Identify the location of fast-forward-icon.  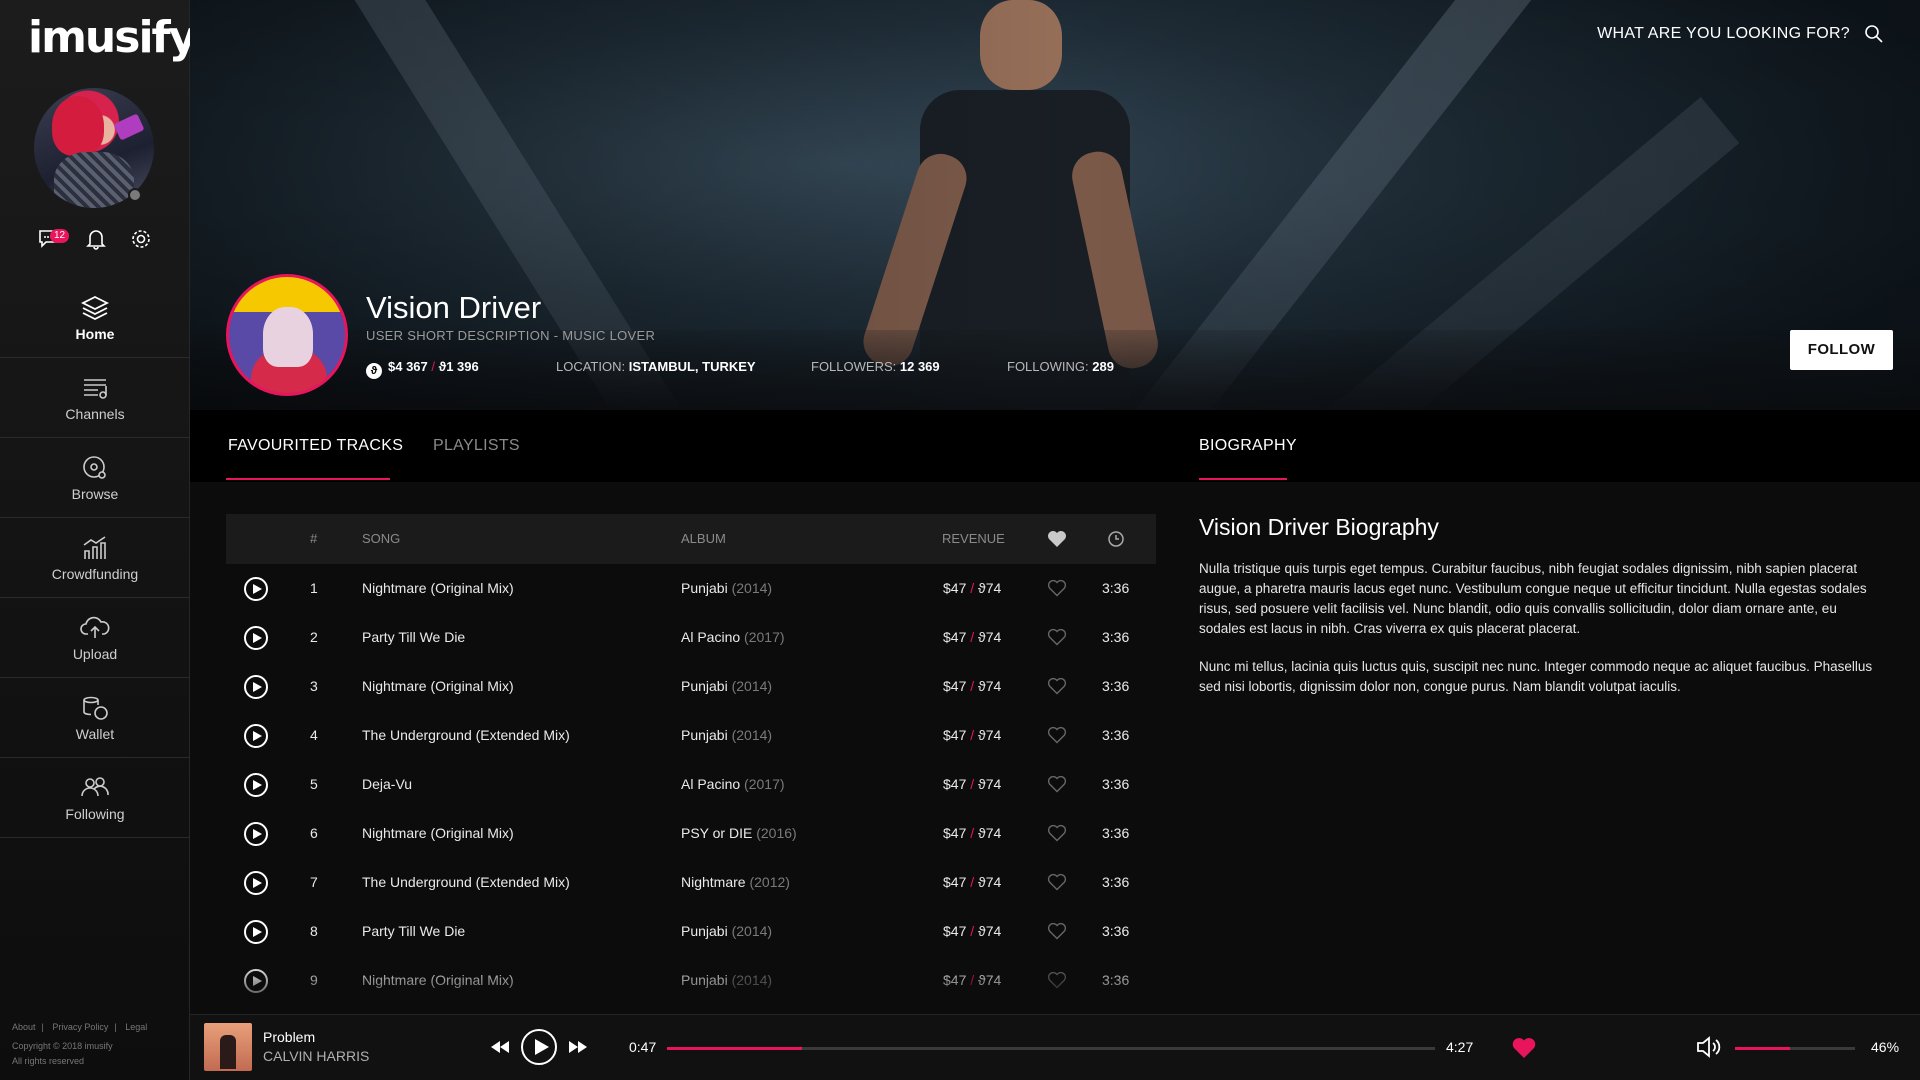
(578, 1047).